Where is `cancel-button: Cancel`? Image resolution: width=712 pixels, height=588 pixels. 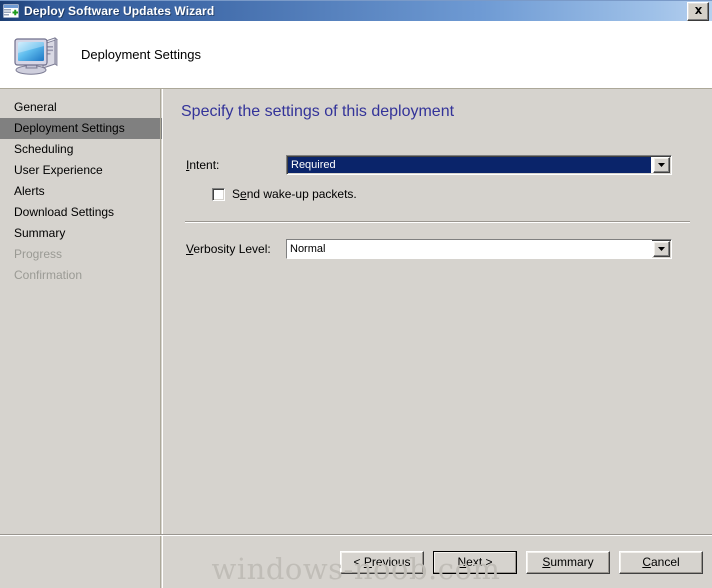 cancel-button: Cancel is located at coordinates (661, 562).